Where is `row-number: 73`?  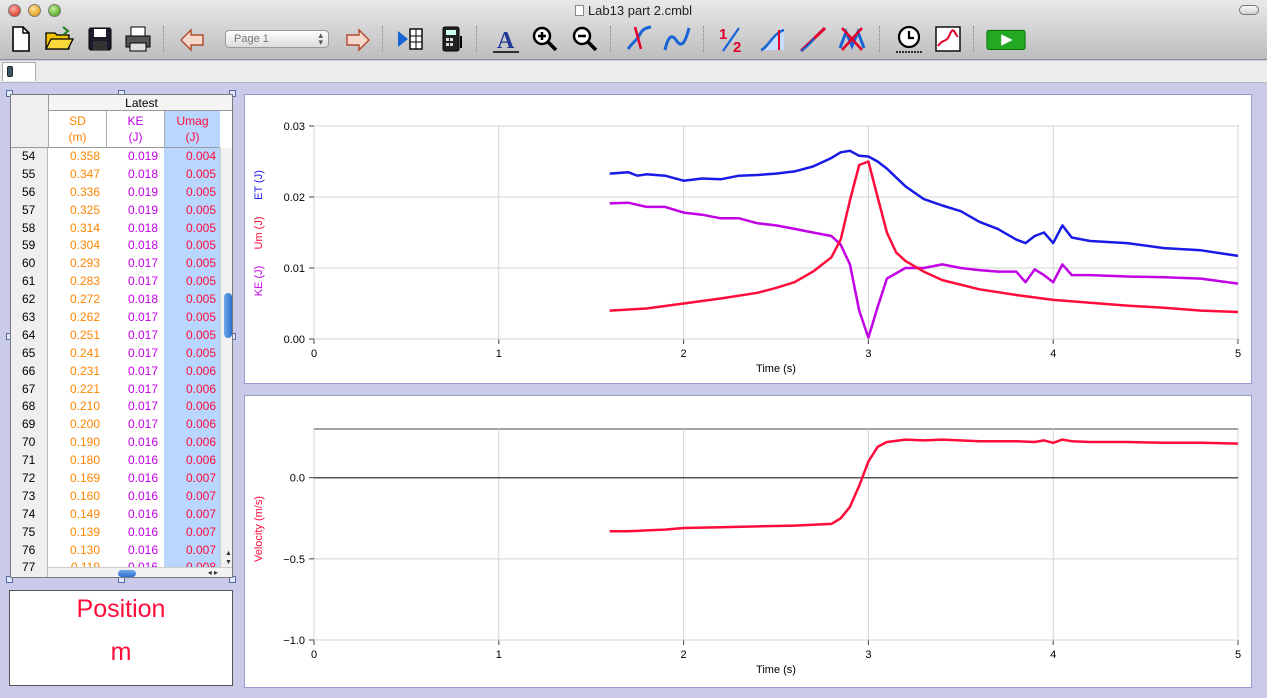
row-number: 73 is located at coordinates (29, 496).